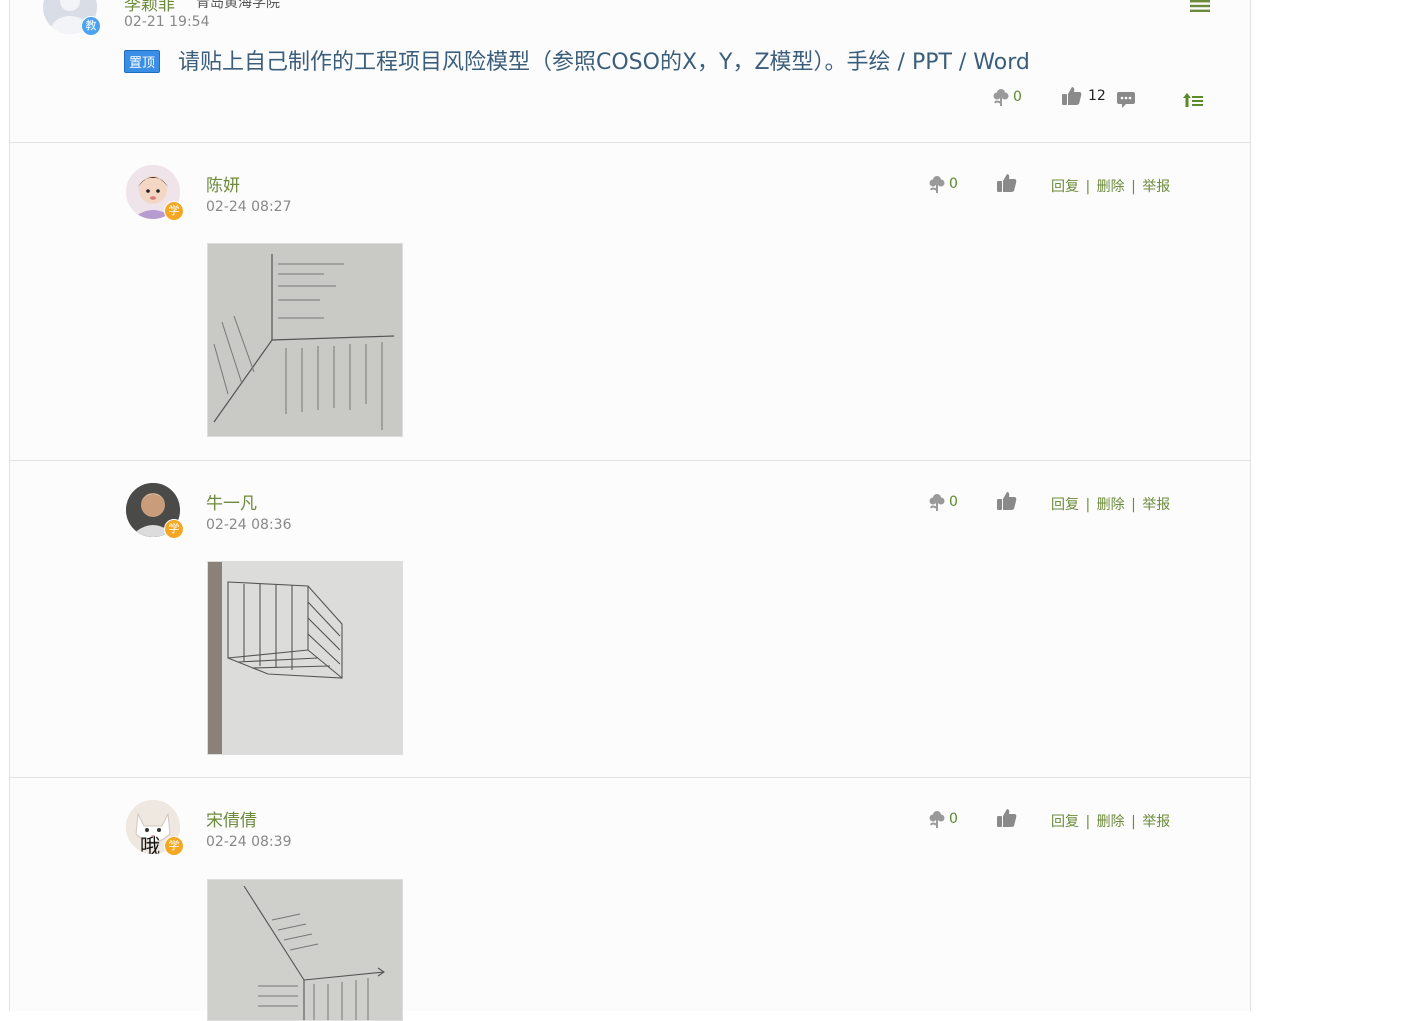  What do you see at coordinates (1083, 96) in the screenshot?
I see `topic-like: 12` at bounding box center [1083, 96].